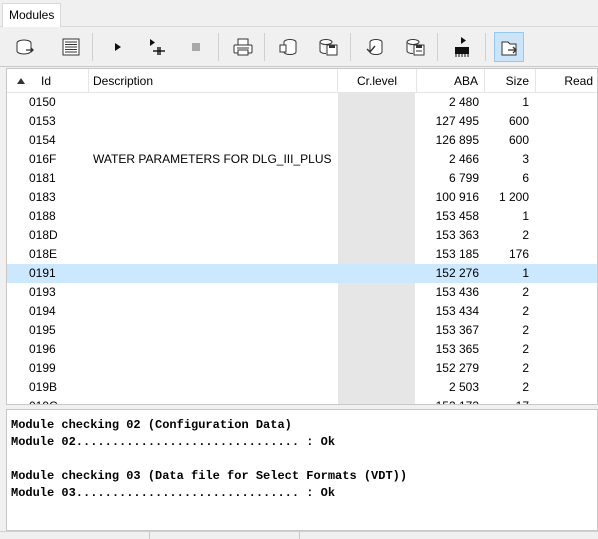 The image size is (598, 539). Describe the element at coordinates (42, 292) in the screenshot. I see `cell-id: 0193` at that location.